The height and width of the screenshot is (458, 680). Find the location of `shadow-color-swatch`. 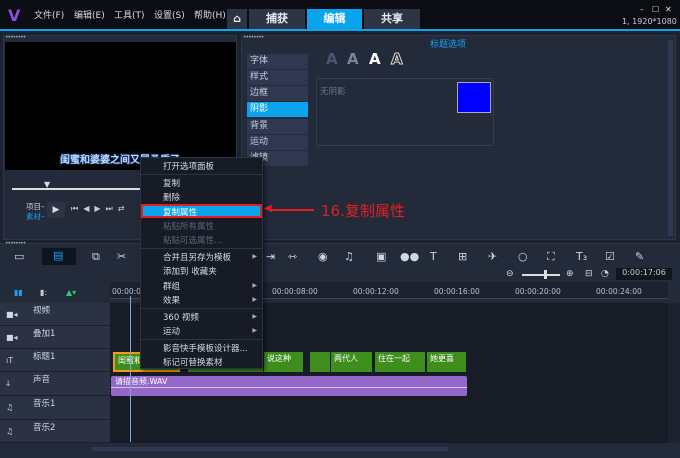

shadow-color-swatch is located at coordinates (474, 97).